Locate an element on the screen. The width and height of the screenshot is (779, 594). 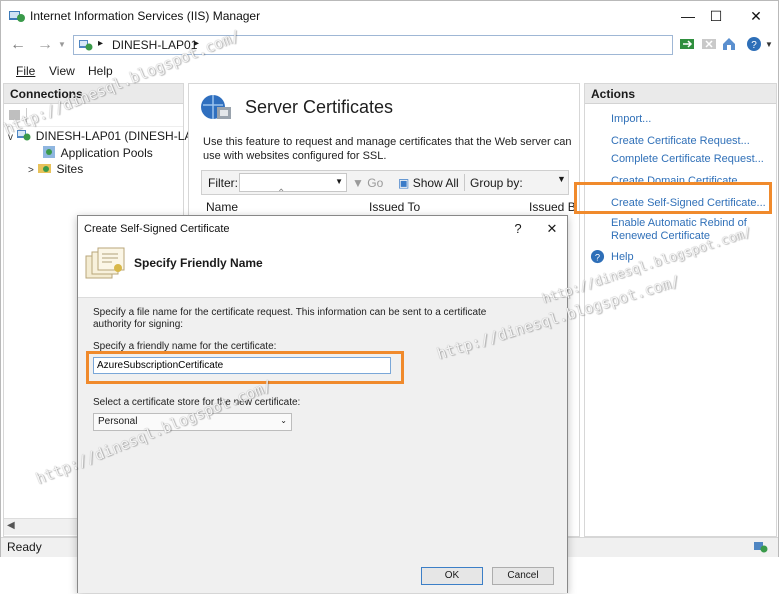
connection-status-icon is located at coordinates (761, 547).